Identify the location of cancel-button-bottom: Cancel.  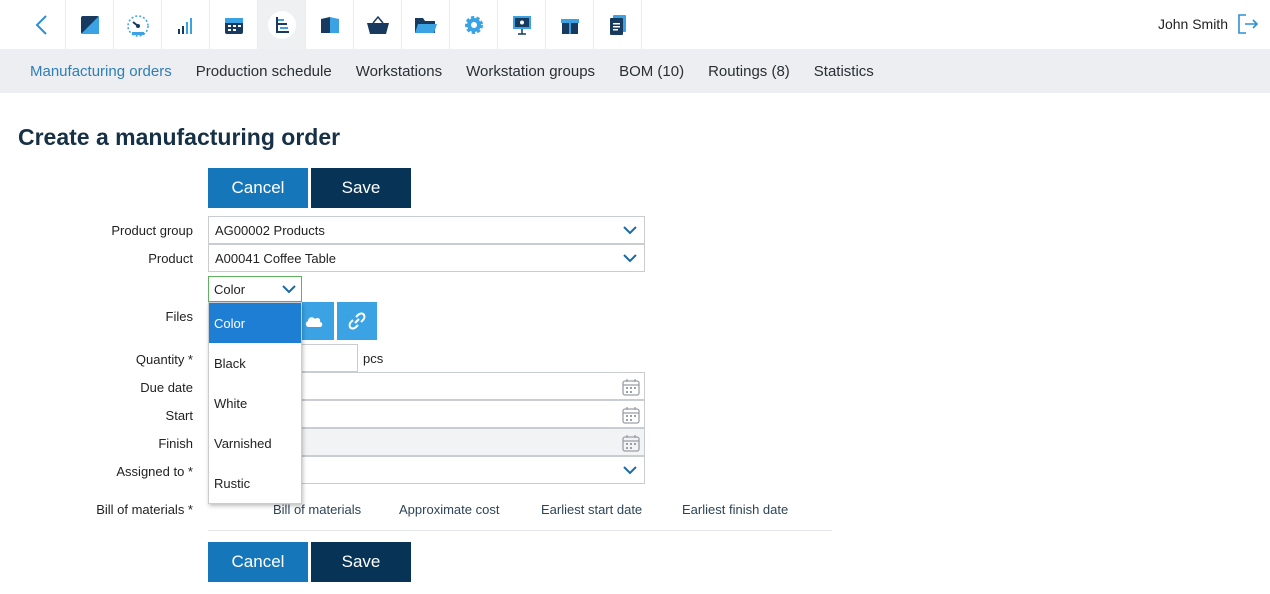
(258, 562).